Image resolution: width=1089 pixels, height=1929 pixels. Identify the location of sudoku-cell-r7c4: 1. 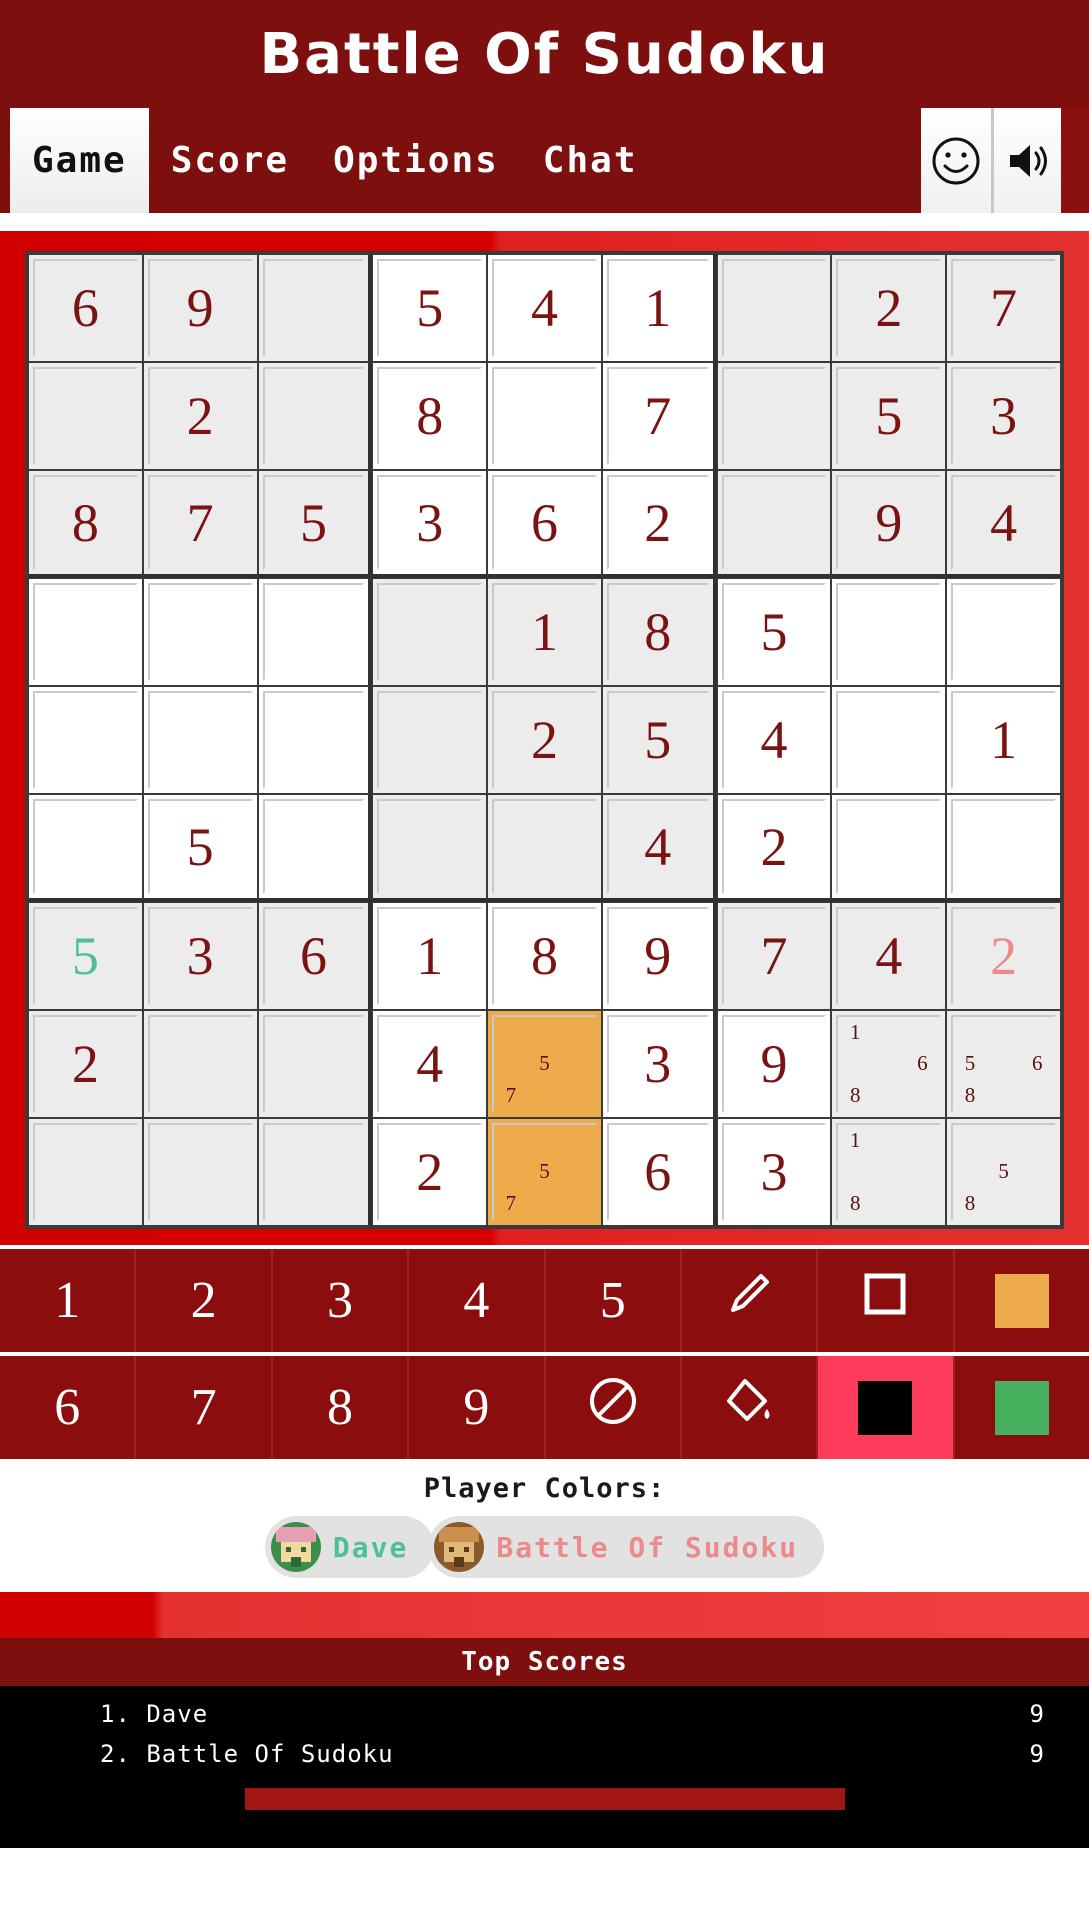
(430, 956).